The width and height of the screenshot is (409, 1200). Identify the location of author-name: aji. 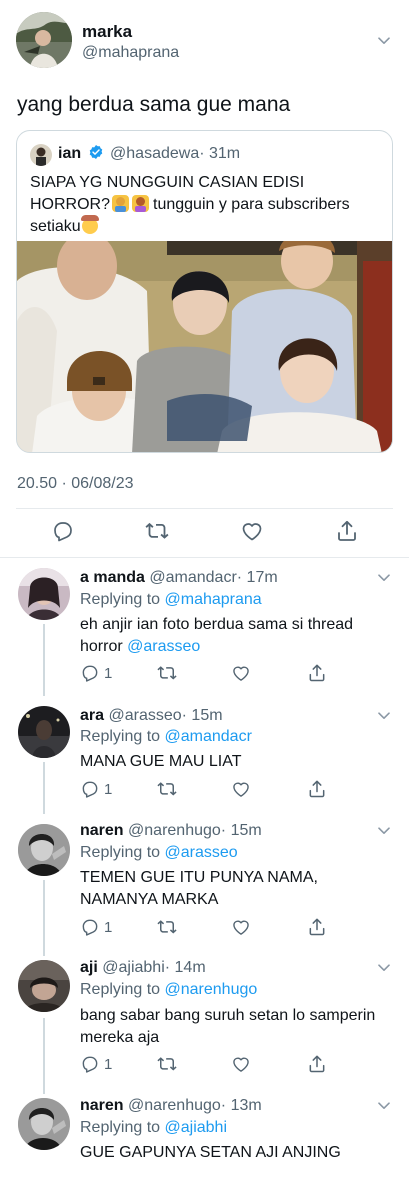
(89, 967).